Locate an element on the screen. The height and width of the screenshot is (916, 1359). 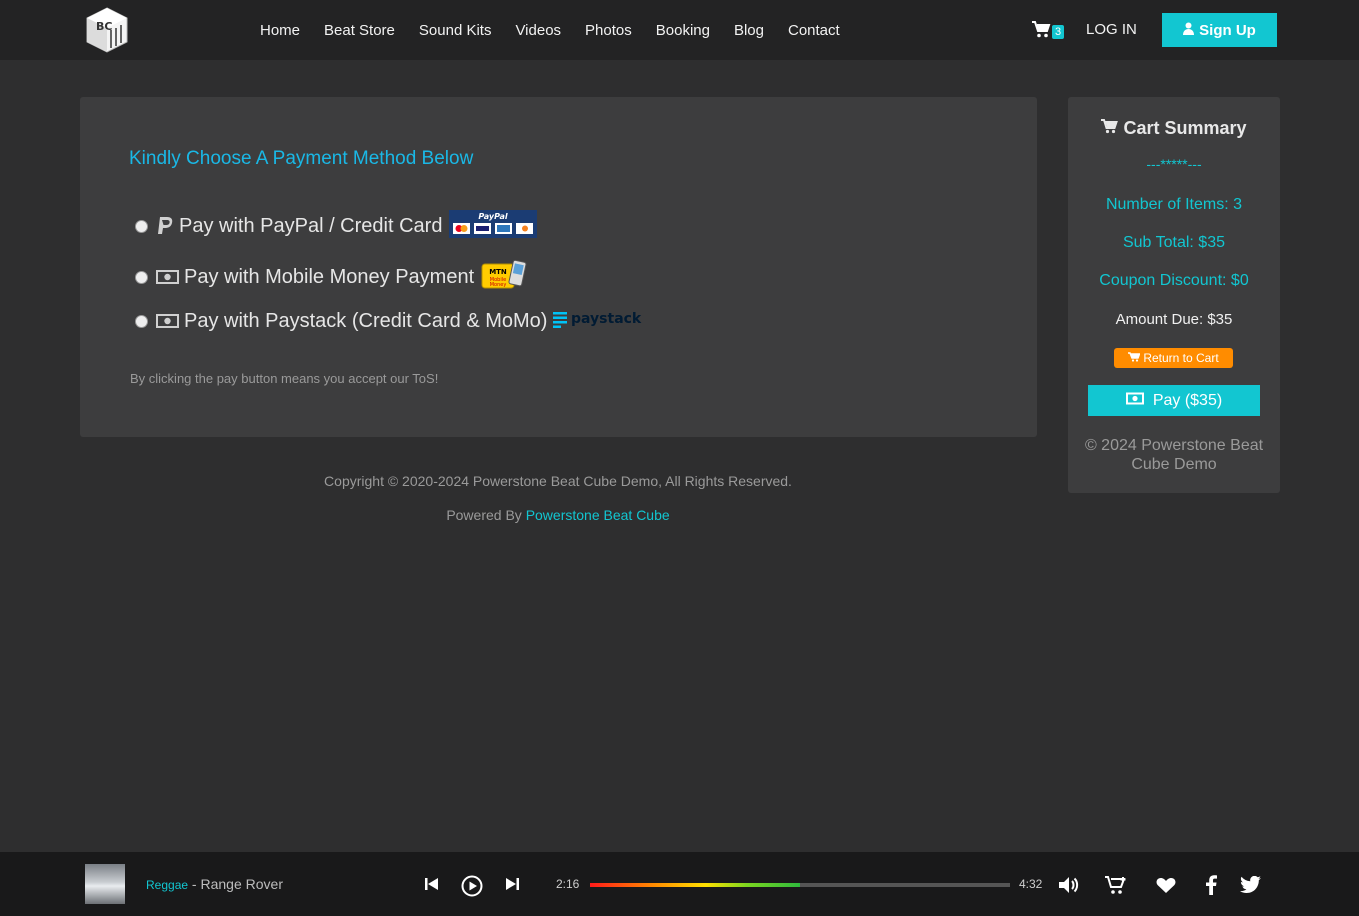
login-link: LOG IN is located at coordinates (1111, 29).